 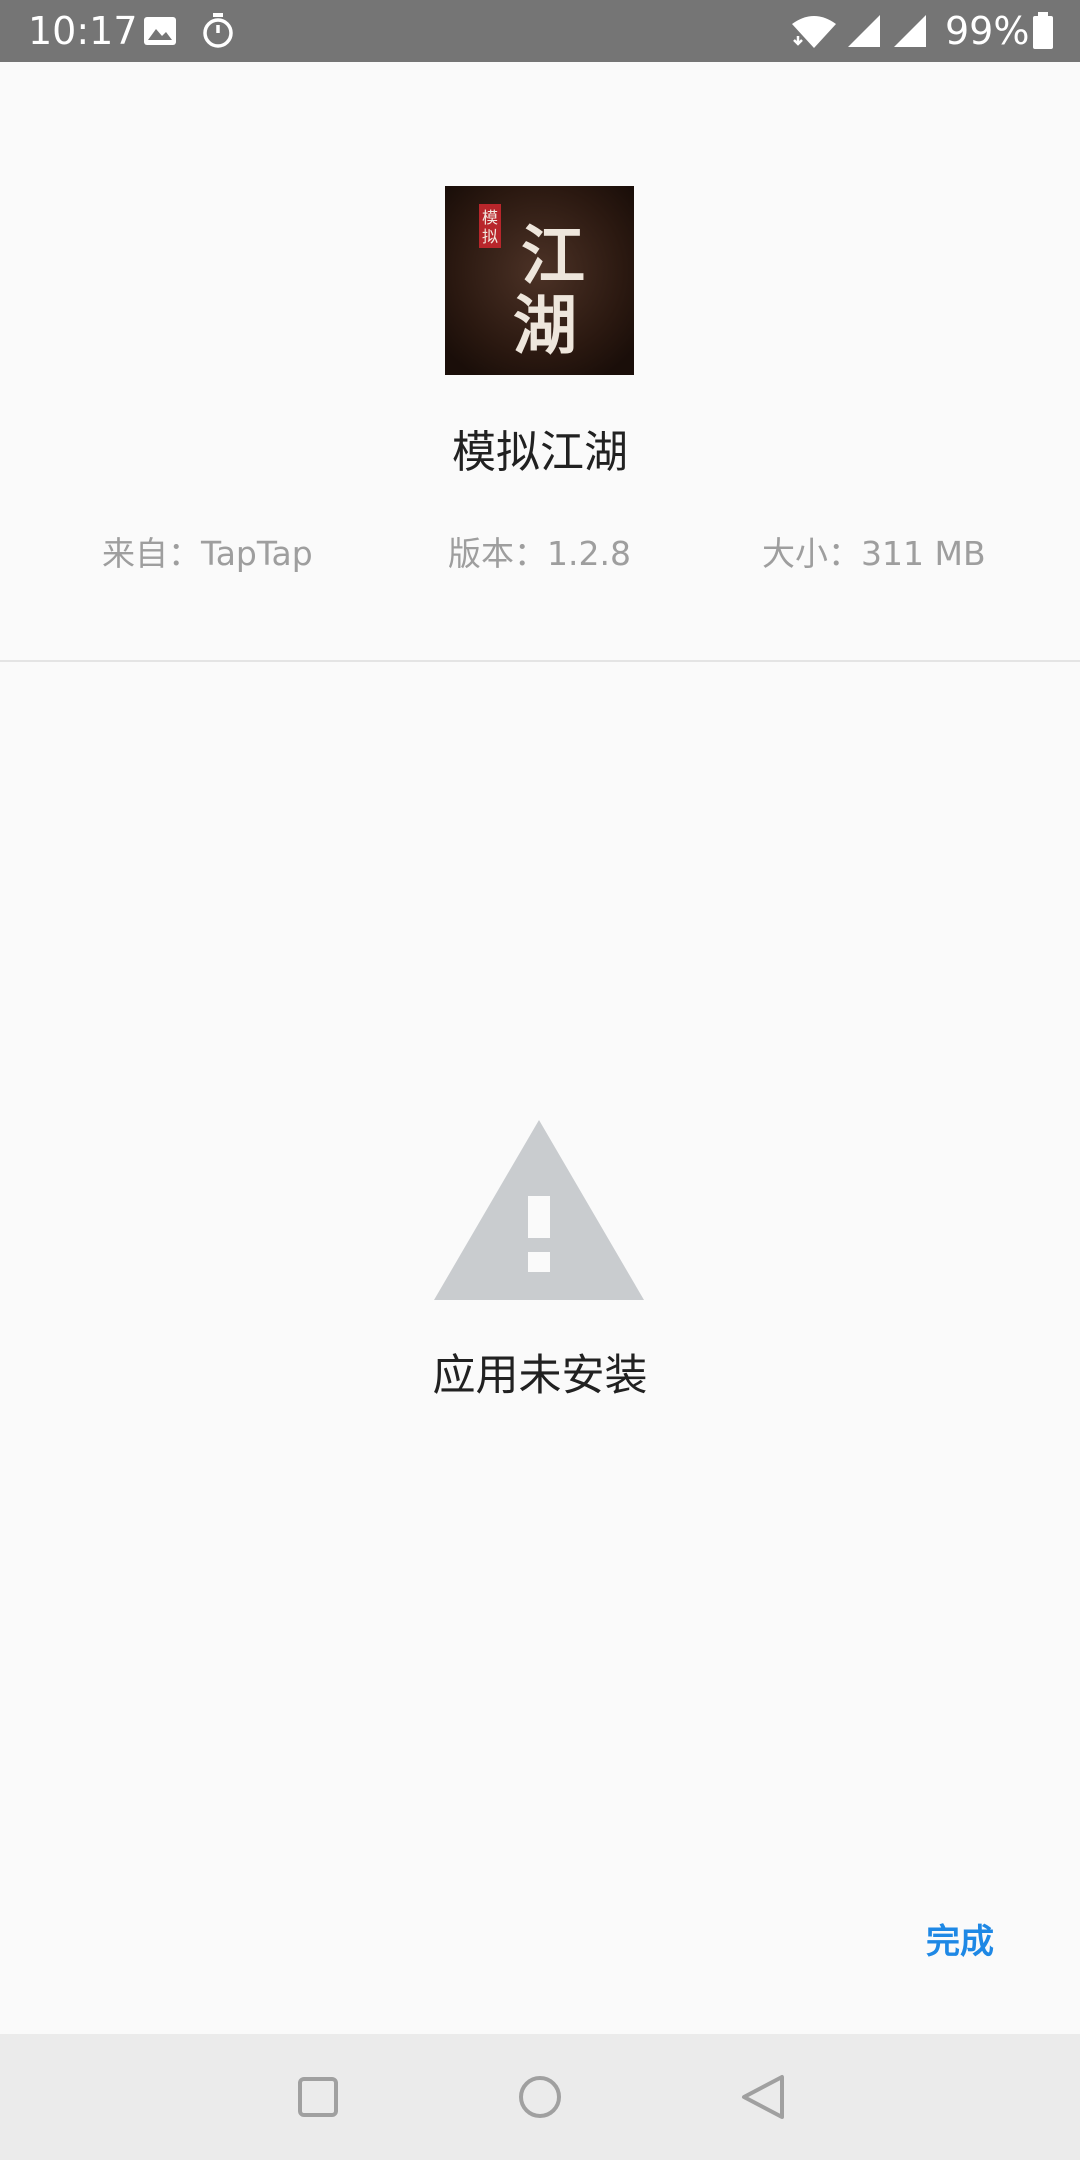 I want to click on app-icon-seal-top: 模, so click(x=490, y=217).